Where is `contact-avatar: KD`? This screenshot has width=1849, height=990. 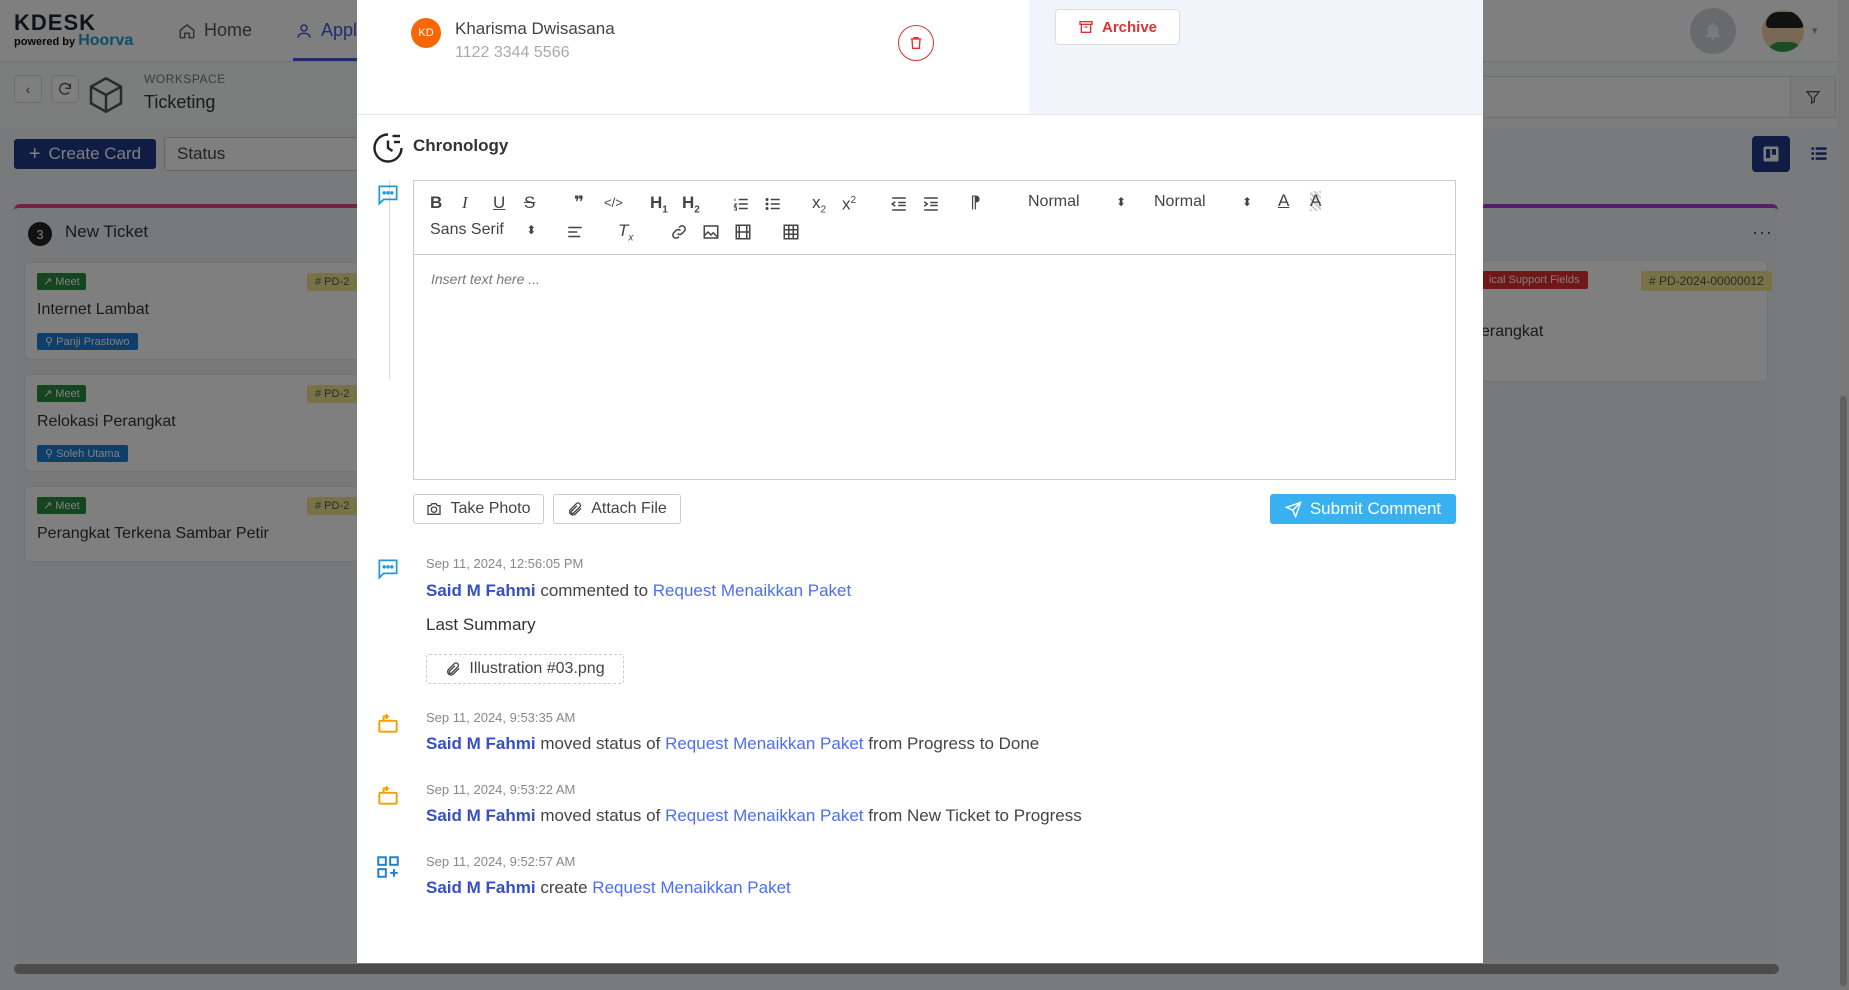 contact-avatar: KD is located at coordinates (426, 33).